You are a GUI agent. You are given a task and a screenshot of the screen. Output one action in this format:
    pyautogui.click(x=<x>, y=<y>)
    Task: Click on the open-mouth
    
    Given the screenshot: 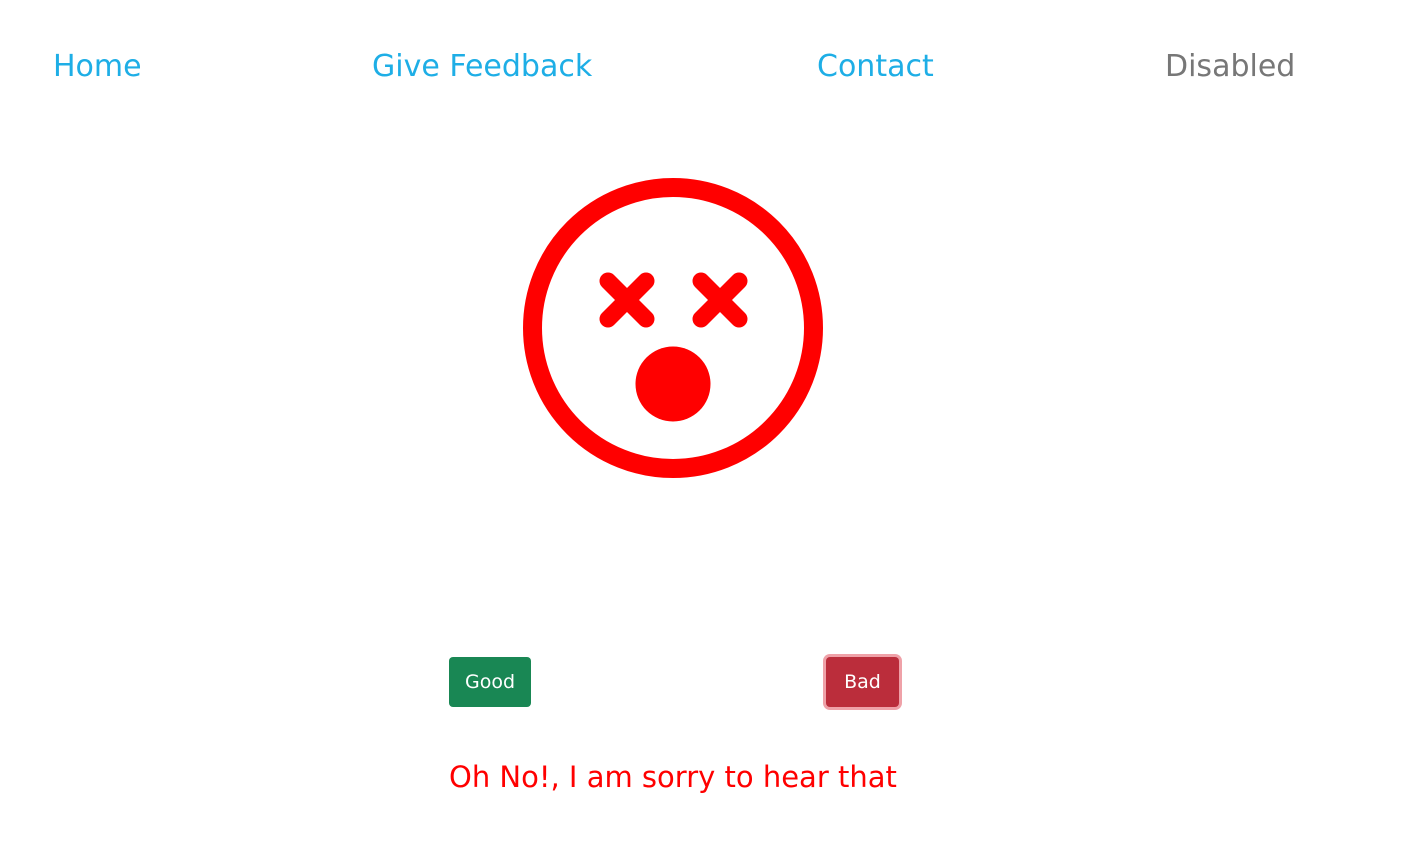 What is the action you would take?
    pyautogui.click(x=673, y=384)
    